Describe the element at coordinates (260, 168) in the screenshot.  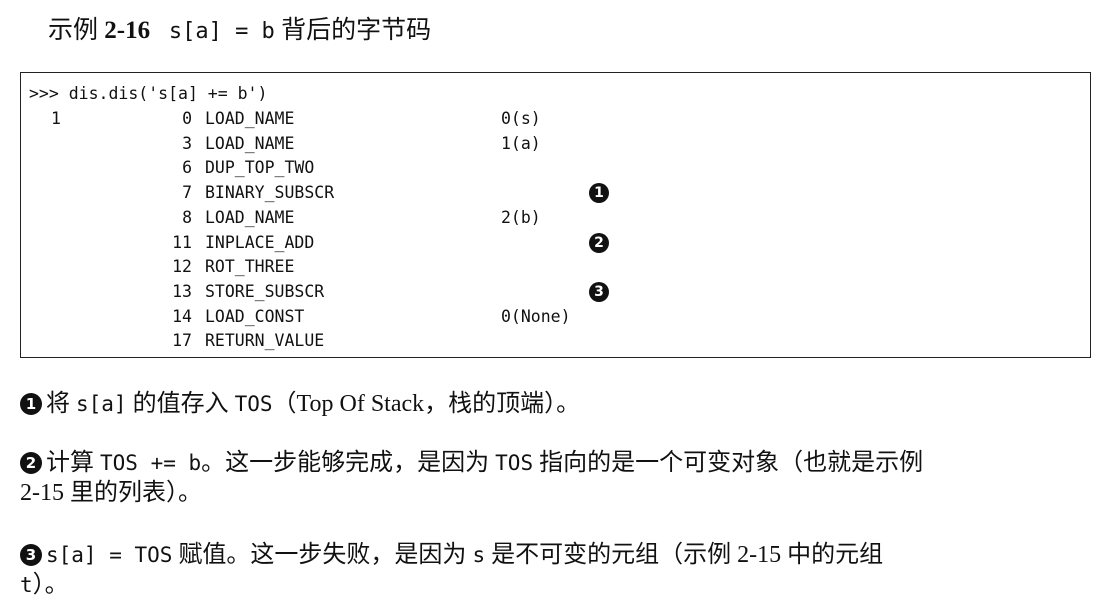
I see `opcode-name: DUP_TOP_TWO` at that location.